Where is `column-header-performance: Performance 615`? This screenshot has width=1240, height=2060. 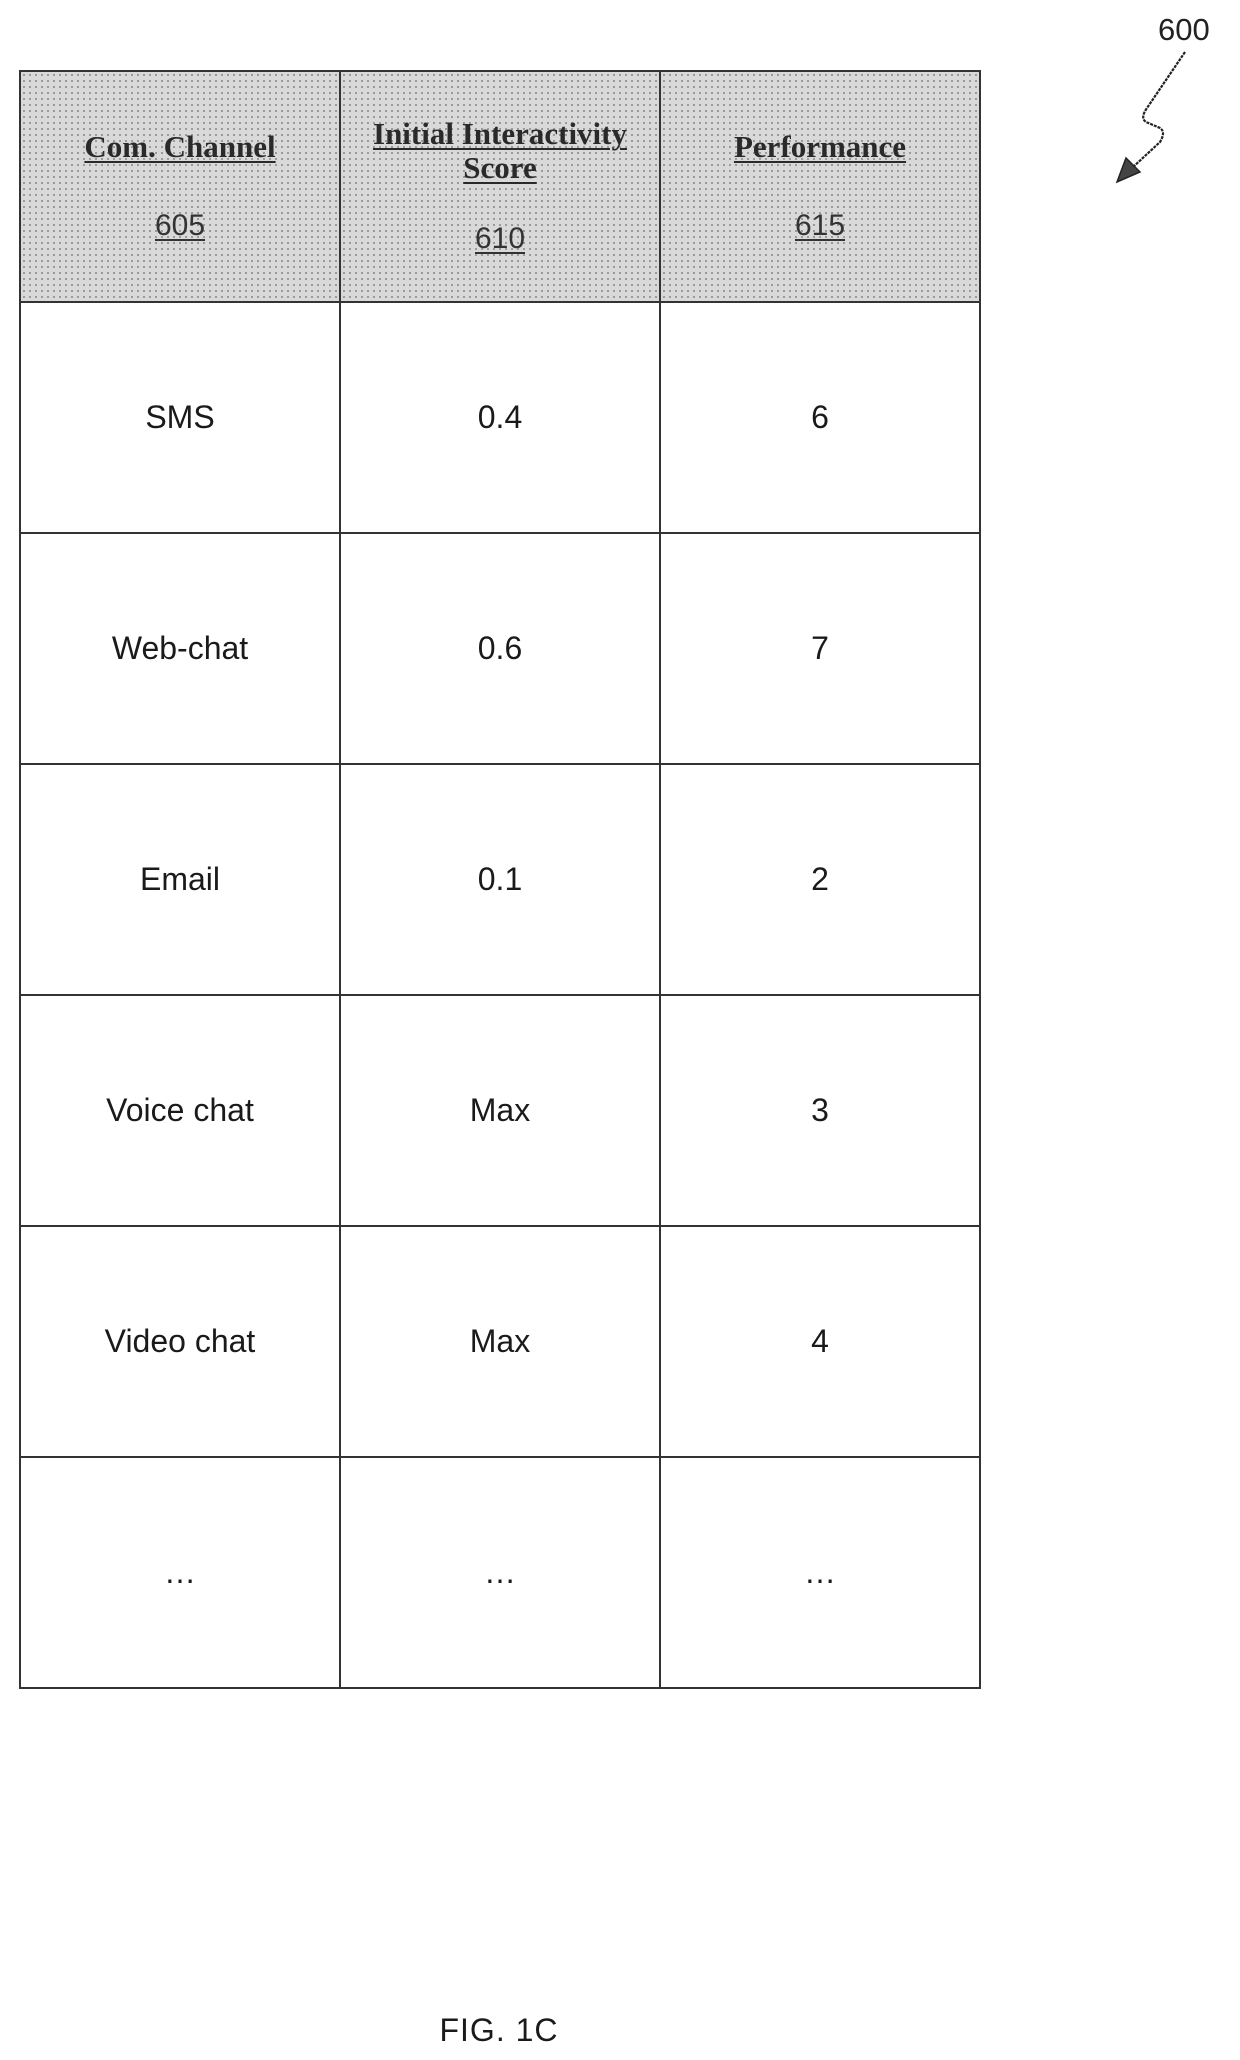 column-header-performance: Performance 615 is located at coordinates (820, 186).